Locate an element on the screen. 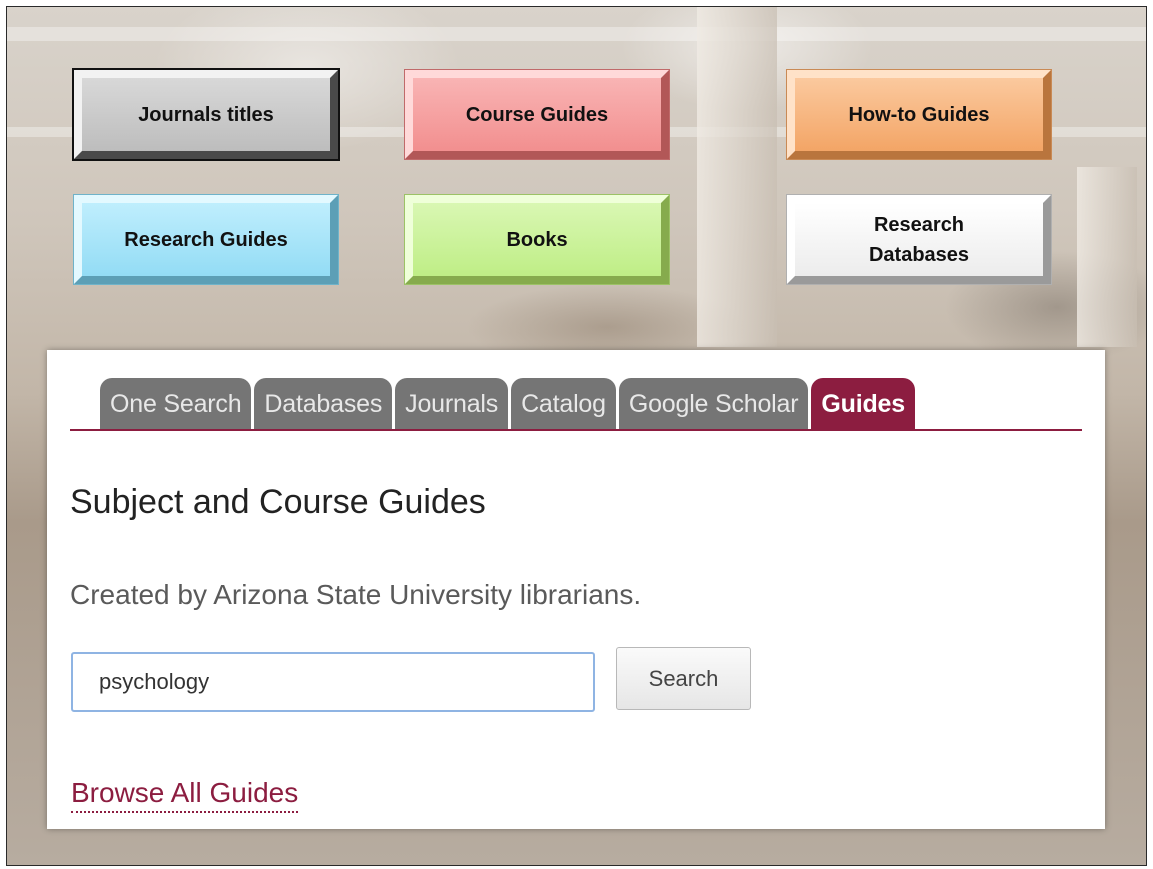 The height and width of the screenshot is (869, 1153). tab-google-scholar: Google Scholar is located at coordinates (713, 403).